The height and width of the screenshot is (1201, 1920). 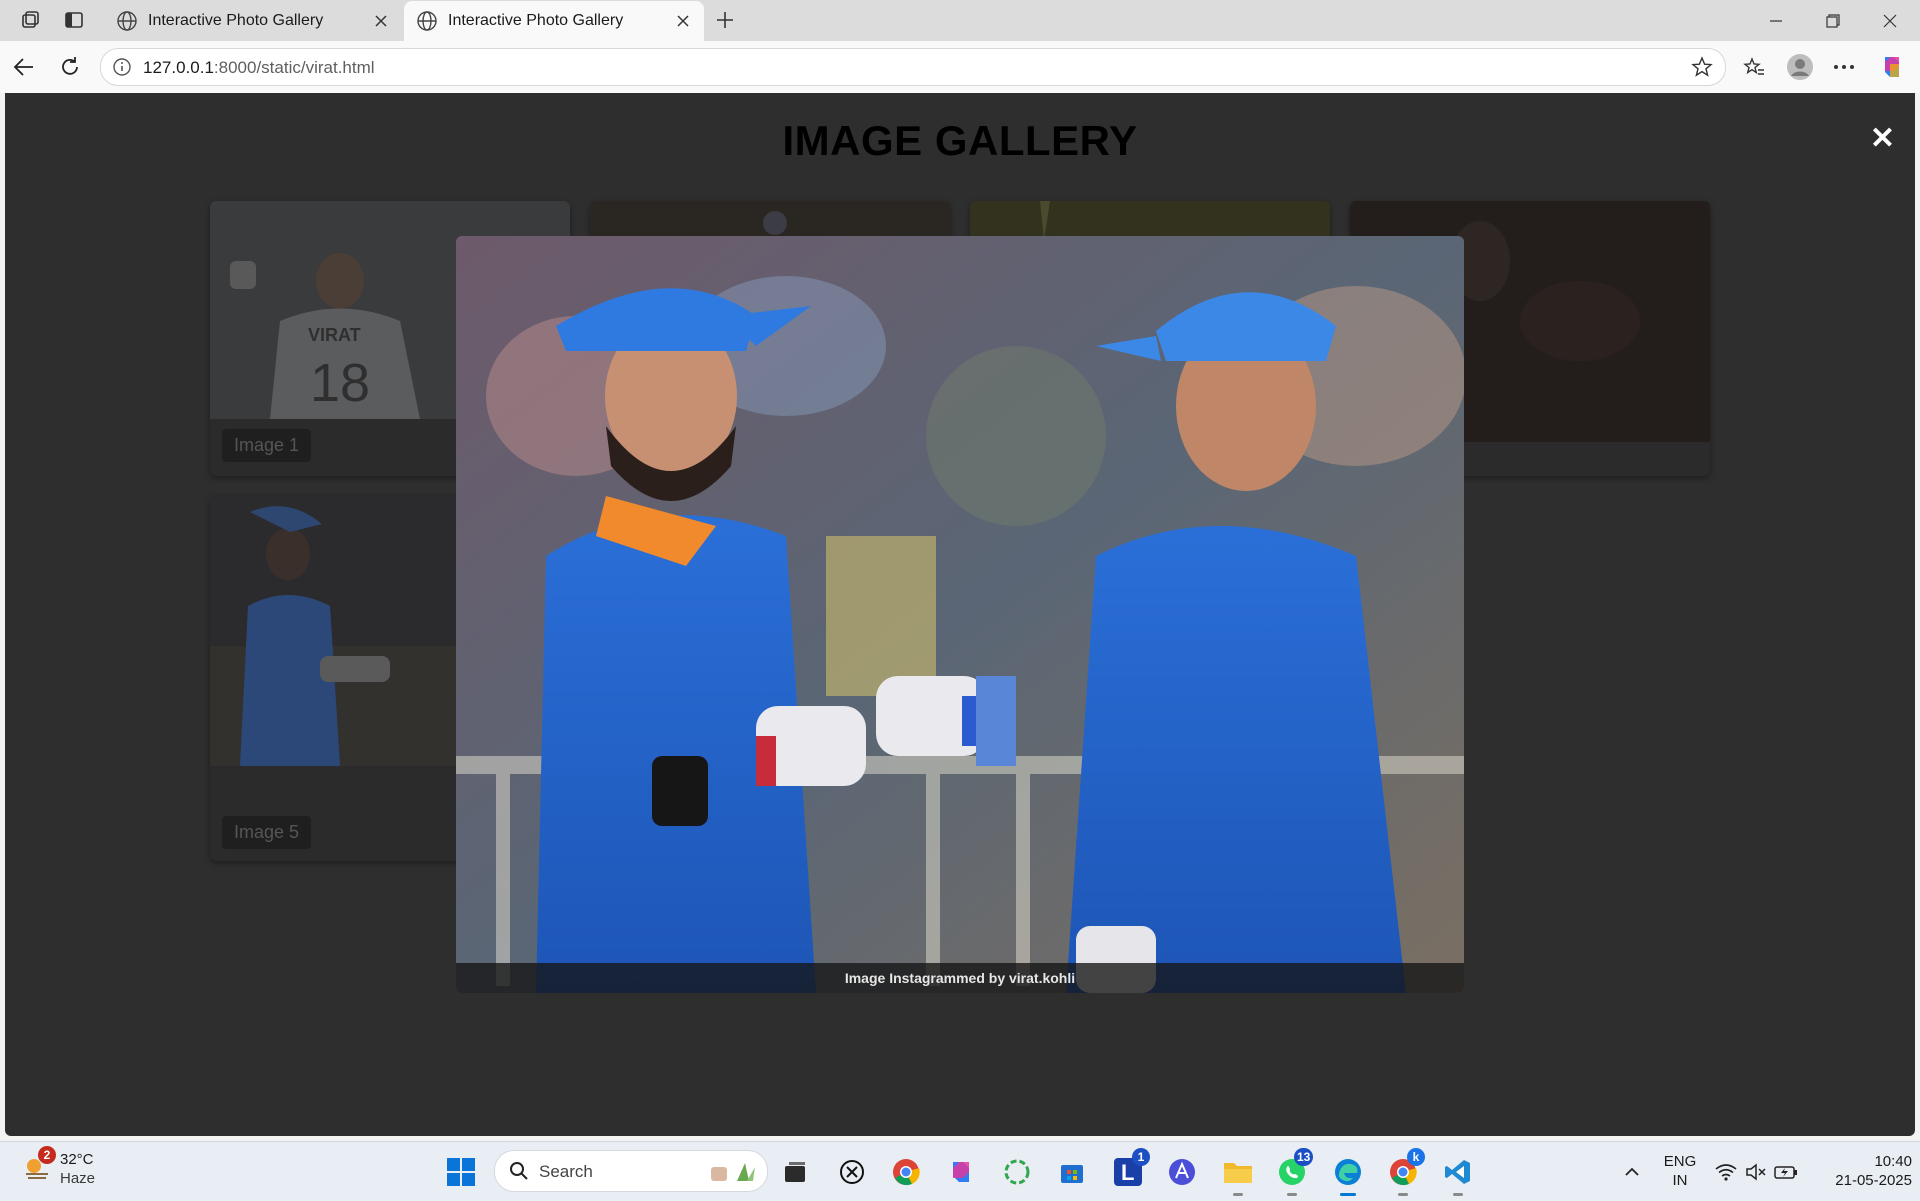 What do you see at coordinates (1756, 1172) in the screenshot?
I see `volume-muted-icon` at bounding box center [1756, 1172].